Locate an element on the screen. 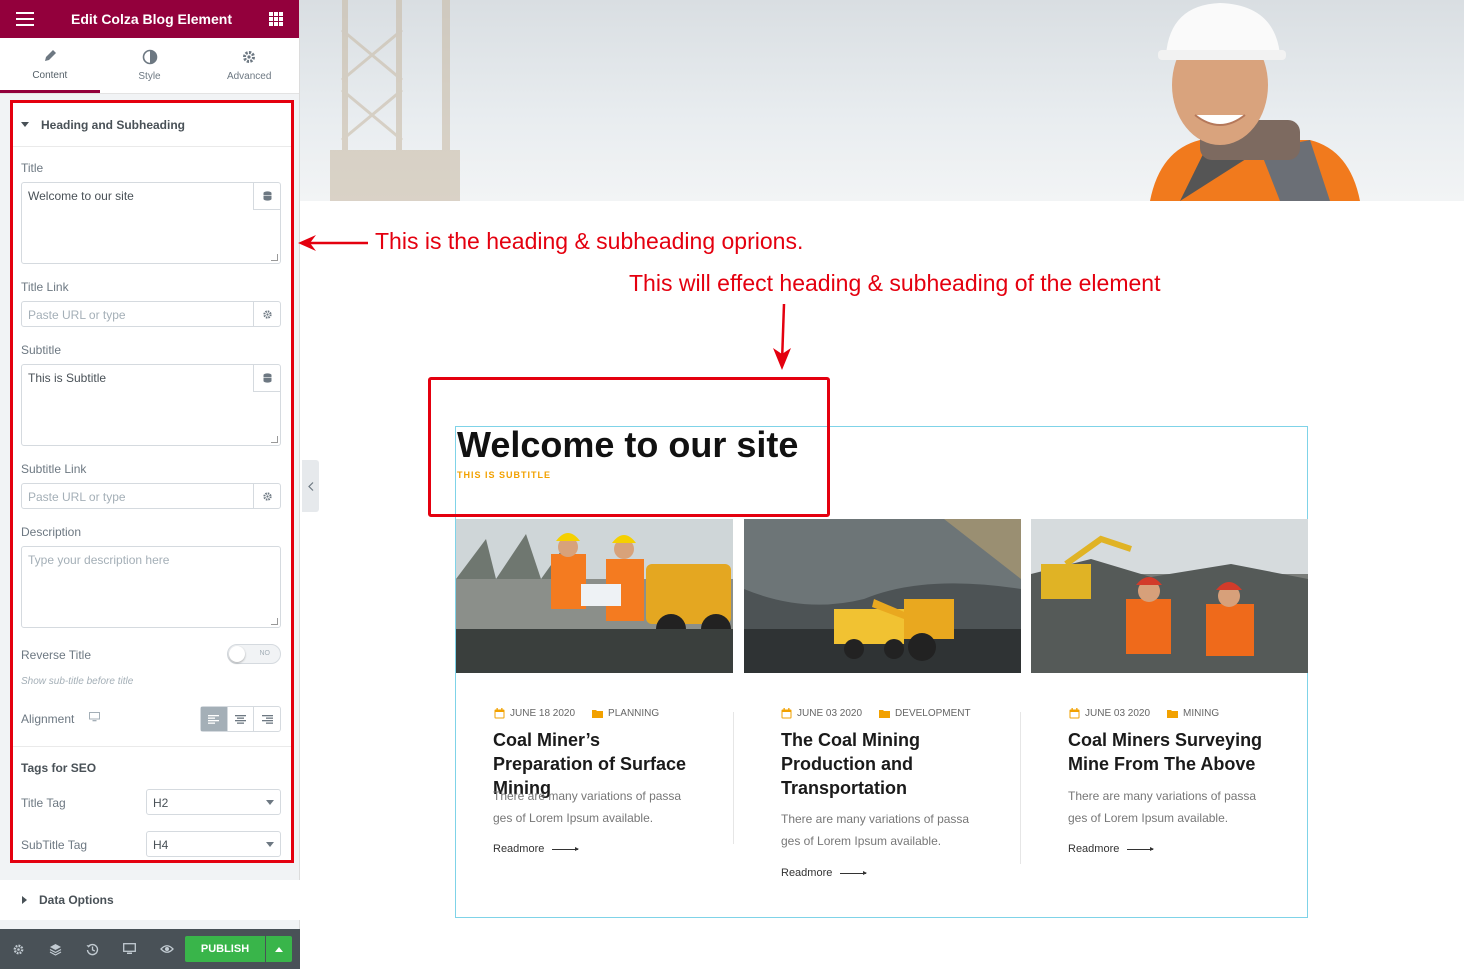 This screenshot has height=969, width=1464. database-icon is located at coordinates (267, 378).